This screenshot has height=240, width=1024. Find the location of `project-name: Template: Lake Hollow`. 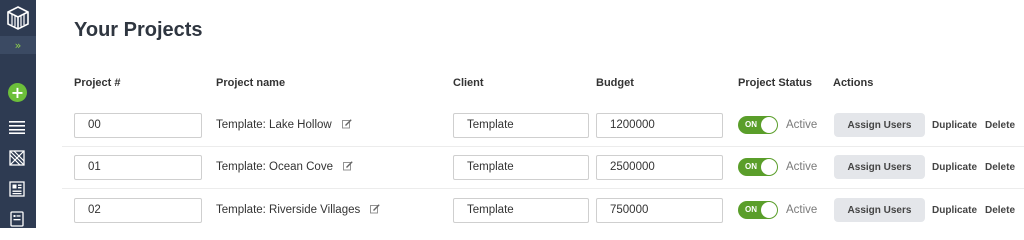

project-name: Template: Lake Hollow is located at coordinates (284, 125).